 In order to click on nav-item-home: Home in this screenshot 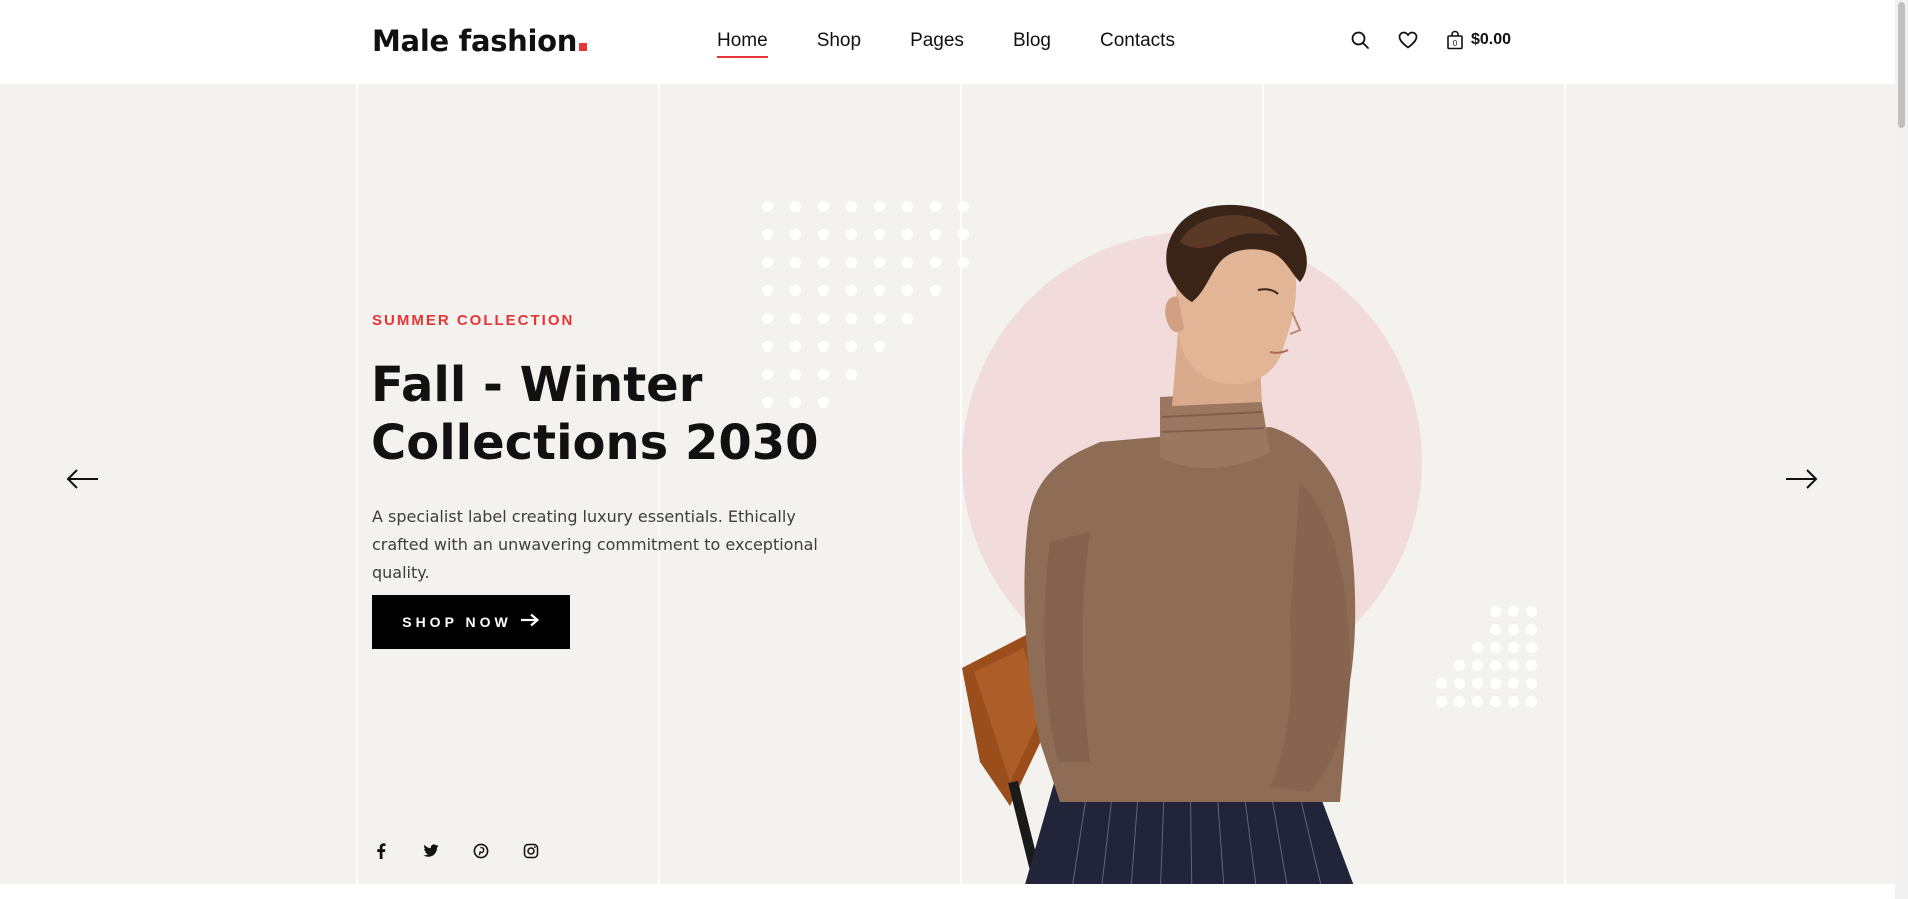, I will do `click(742, 44)`.